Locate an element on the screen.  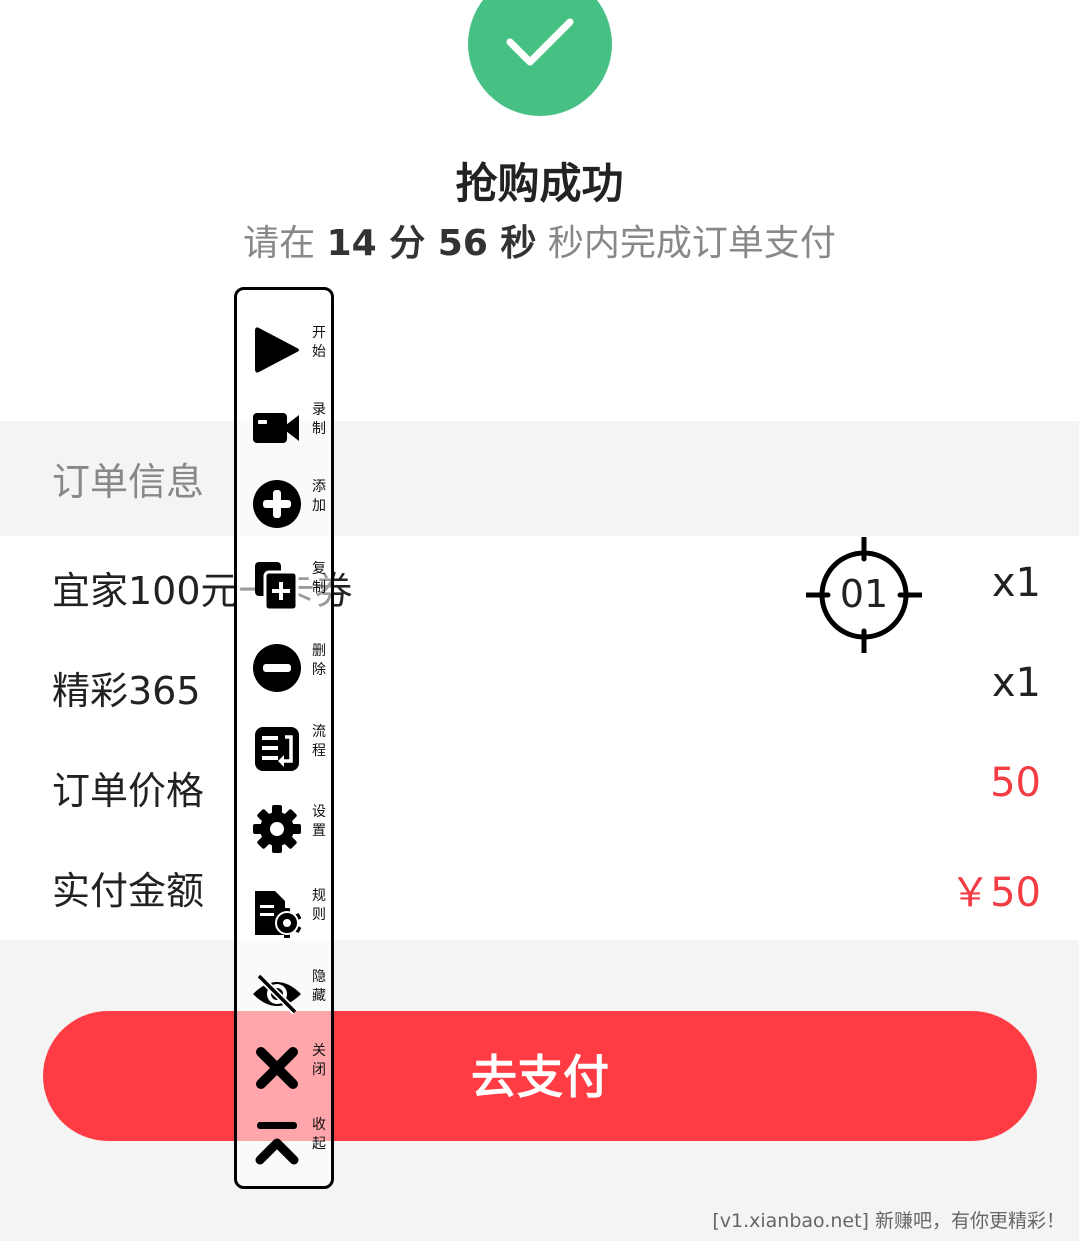
order-row-price: 订单价格 50 is located at coordinates (539, 786).